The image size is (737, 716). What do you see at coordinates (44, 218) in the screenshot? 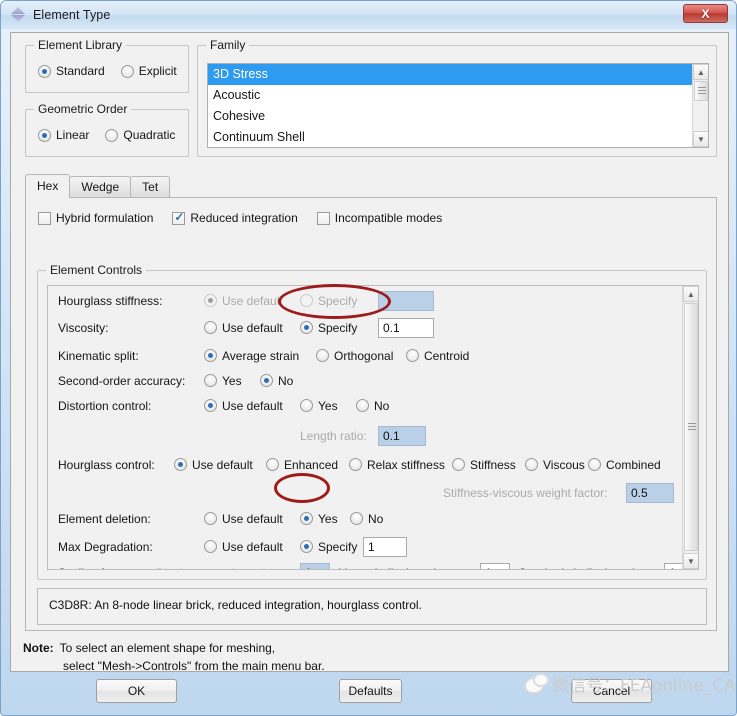
I see `checkbox-box-hybrid` at bounding box center [44, 218].